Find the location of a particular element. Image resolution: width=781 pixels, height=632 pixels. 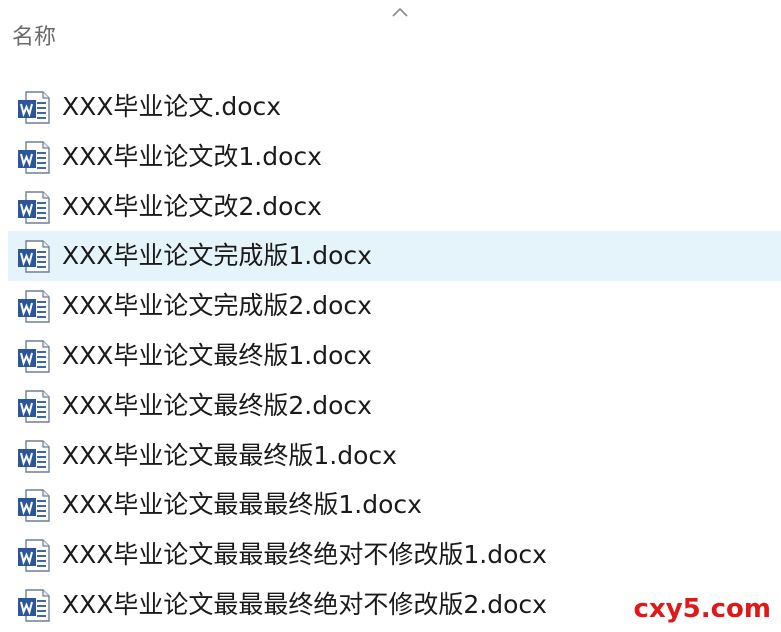

column-header-name: 名称 is located at coordinates (34, 38).